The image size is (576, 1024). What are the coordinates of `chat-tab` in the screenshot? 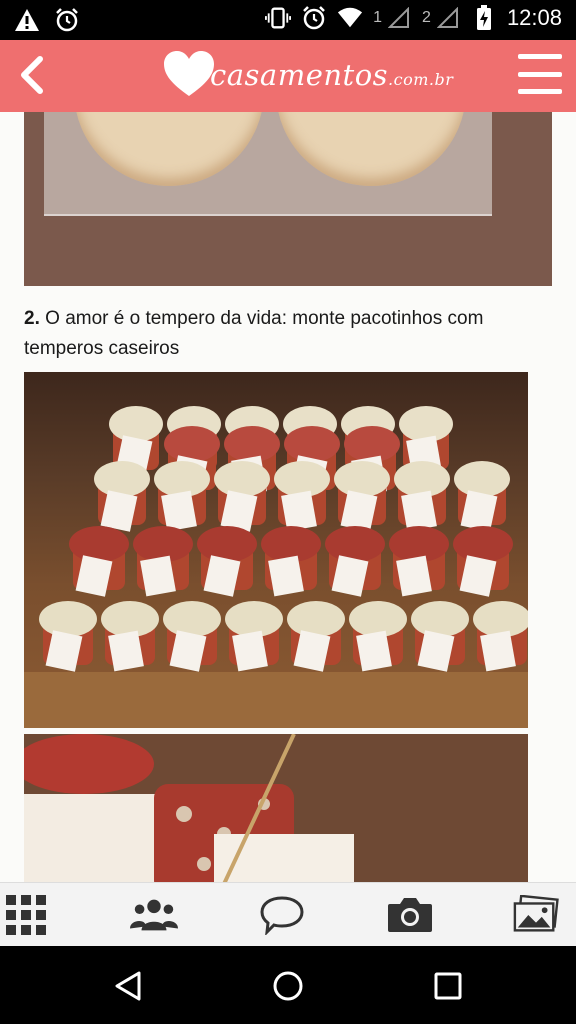 It's located at (282, 915).